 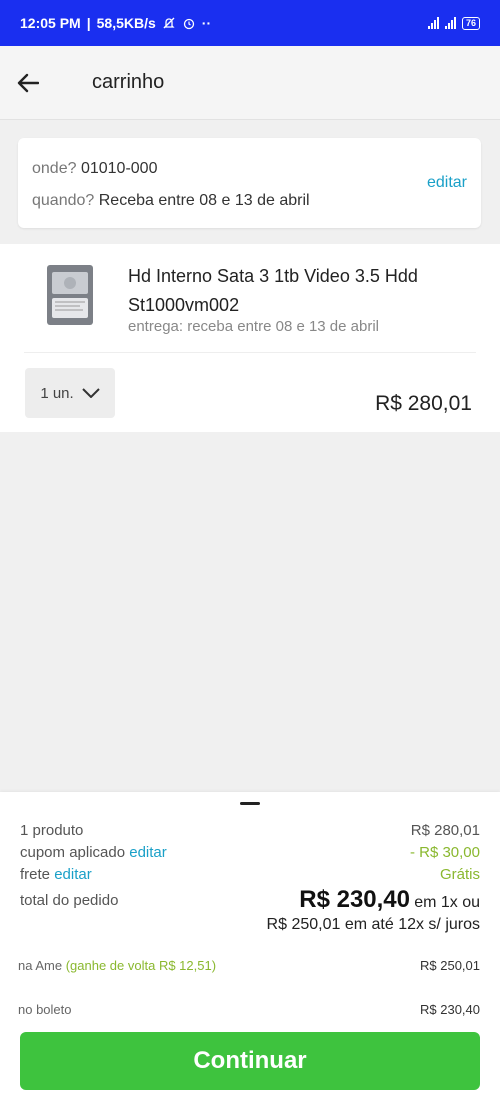 What do you see at coordinates (459, 874) in the screenshot?
I see `shipping-value: Grátis` at bounding box center [459, 874].